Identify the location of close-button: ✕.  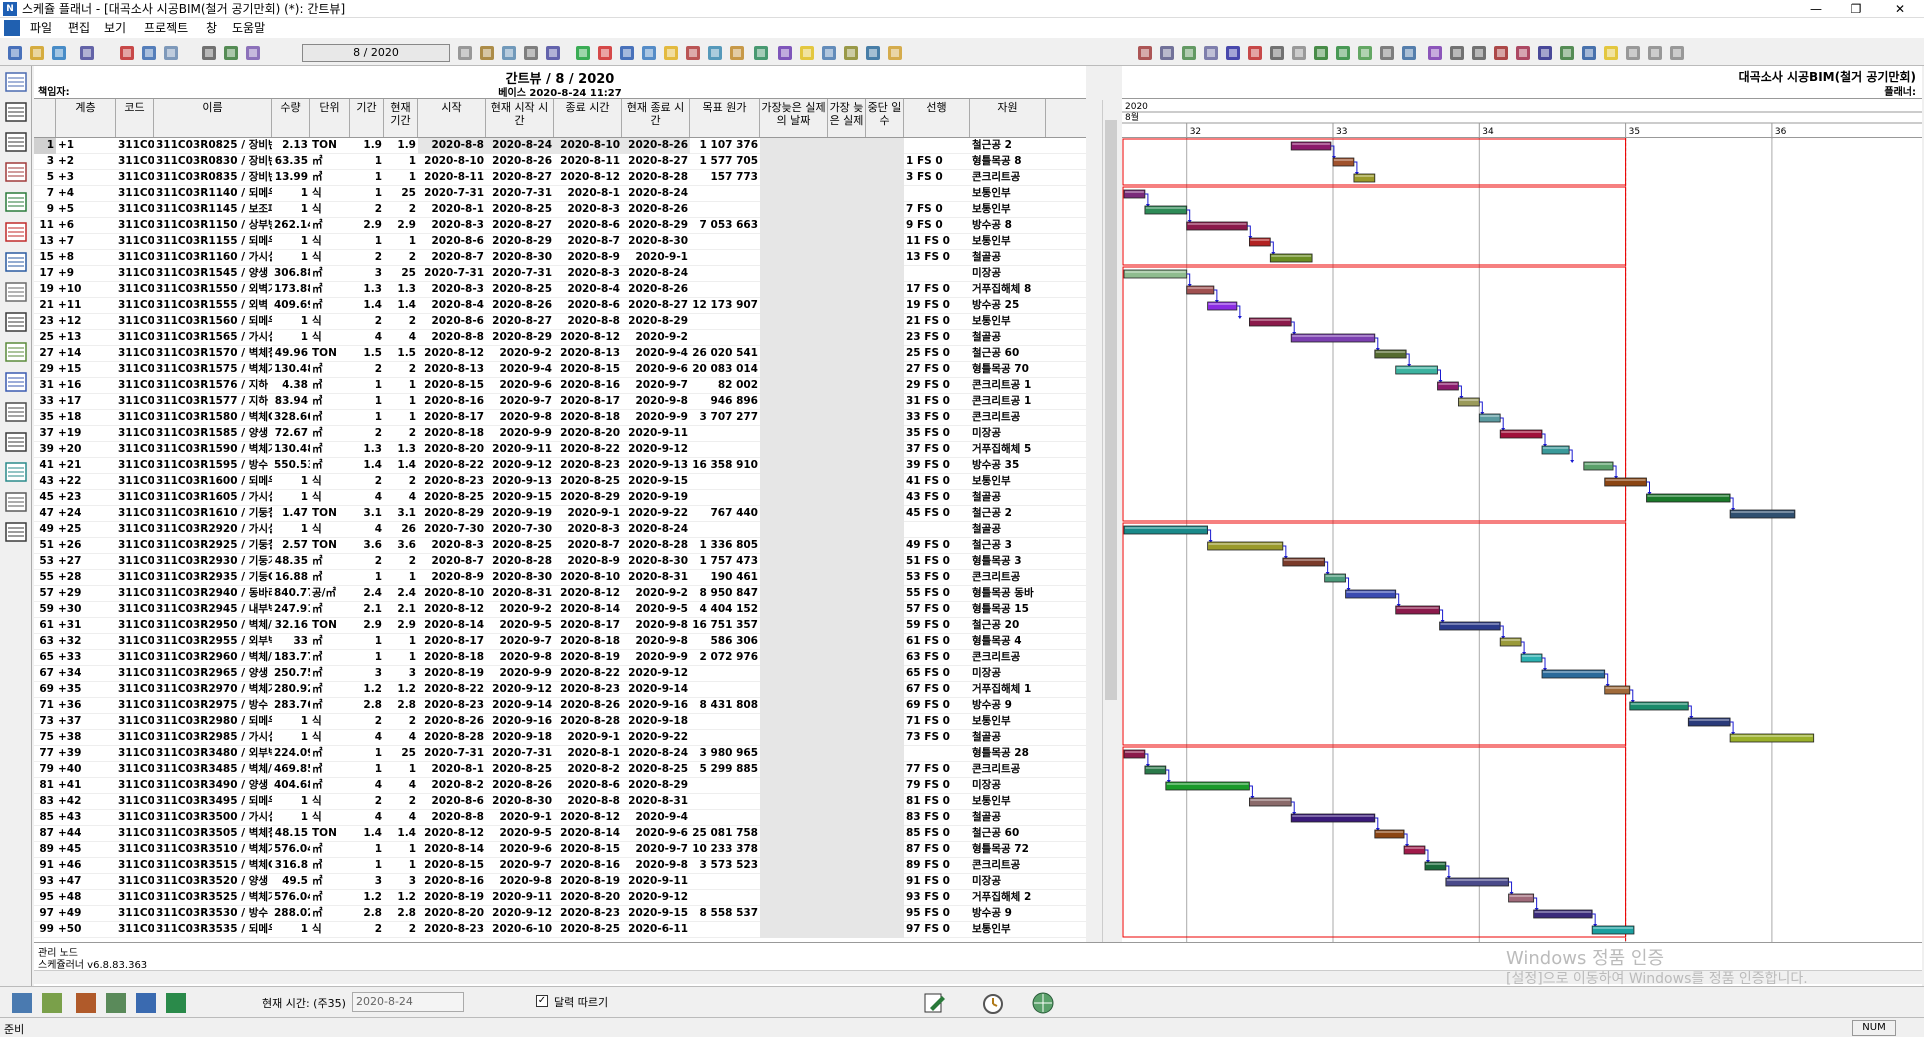
(1900, 9).